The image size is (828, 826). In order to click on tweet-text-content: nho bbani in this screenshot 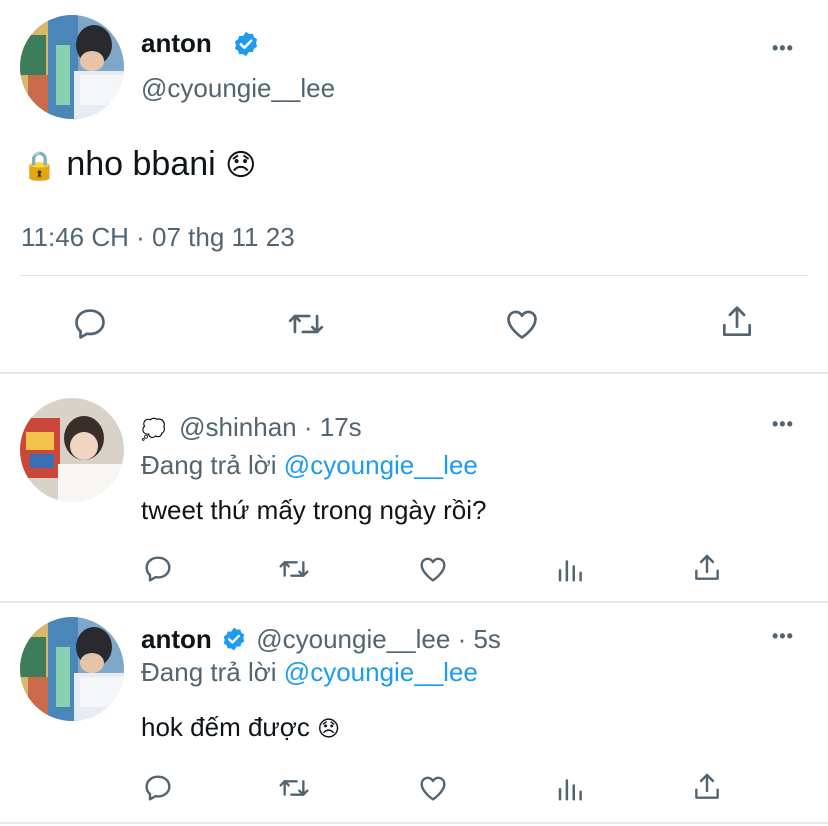, I will do `click(141, 164)`.